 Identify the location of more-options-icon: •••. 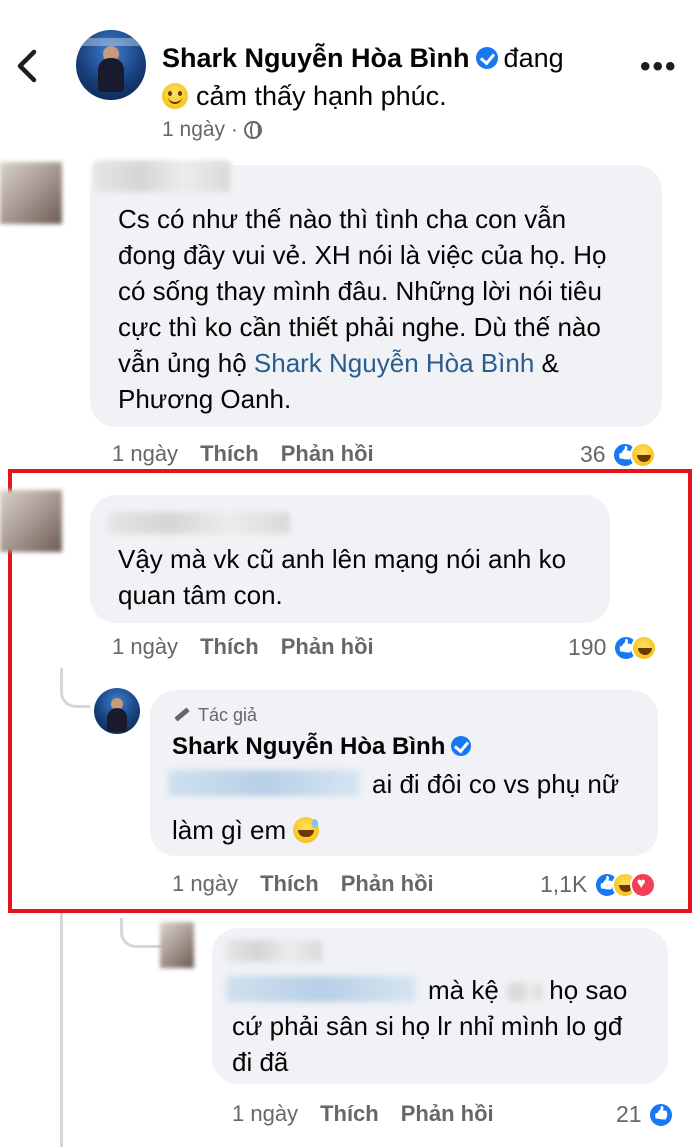
(659, 67).